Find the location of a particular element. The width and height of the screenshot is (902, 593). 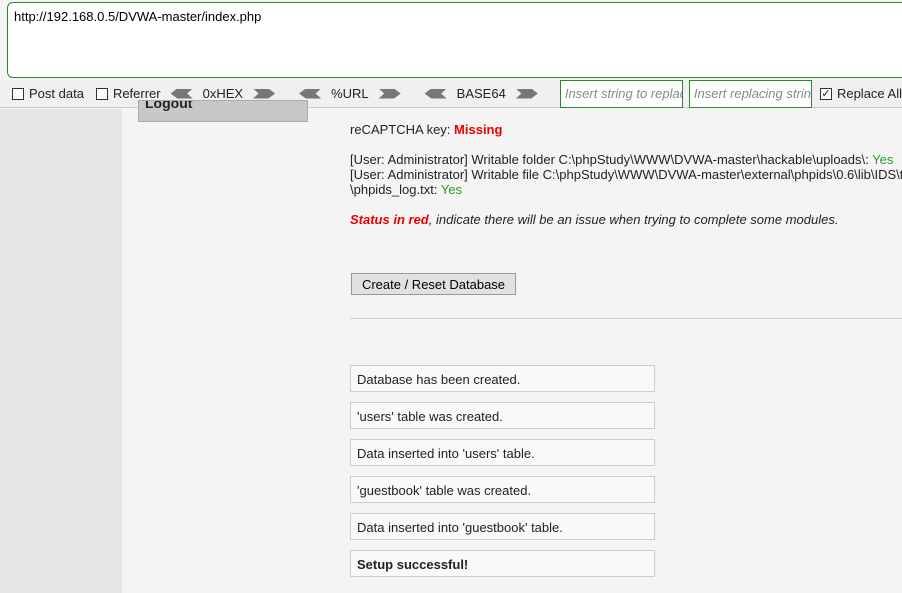

referrer-label: Referrer is located at coordinates (136, 93).